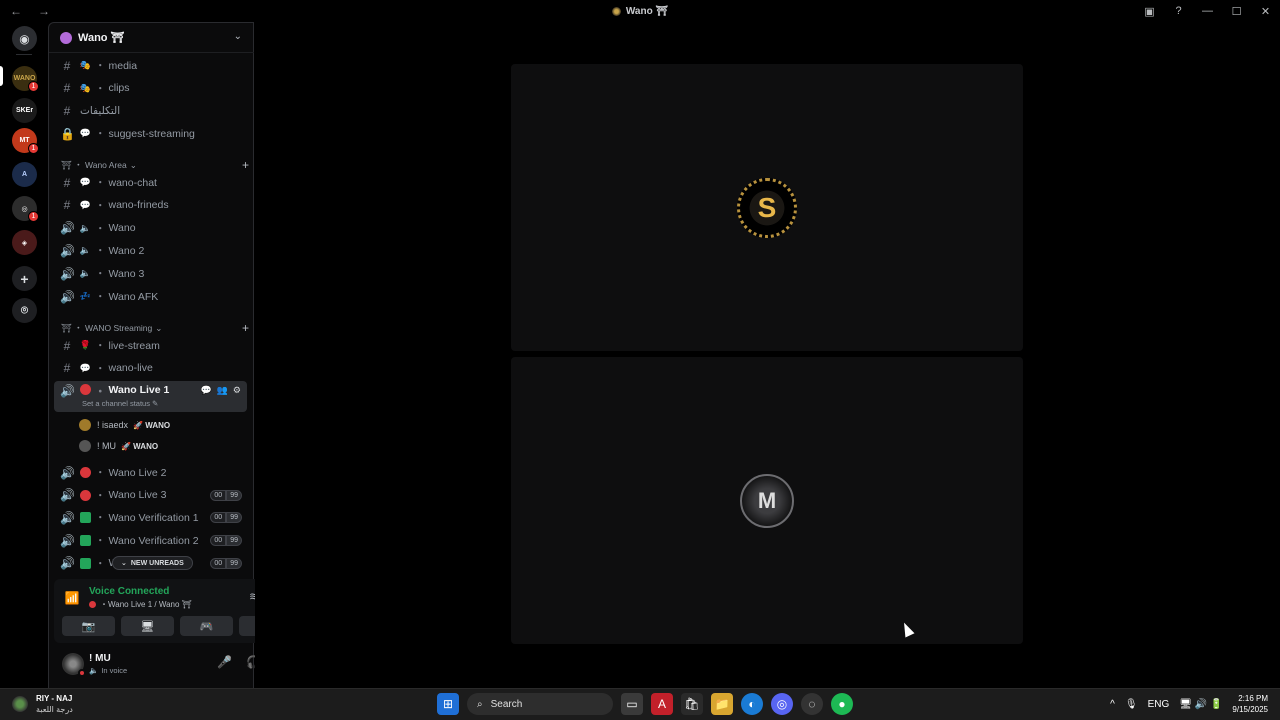  Describe the element at coordinates (155, 165) in the screenshot. I see `category-wano-area: ⛩ ・ Wano Area ⌄ +` at that location.